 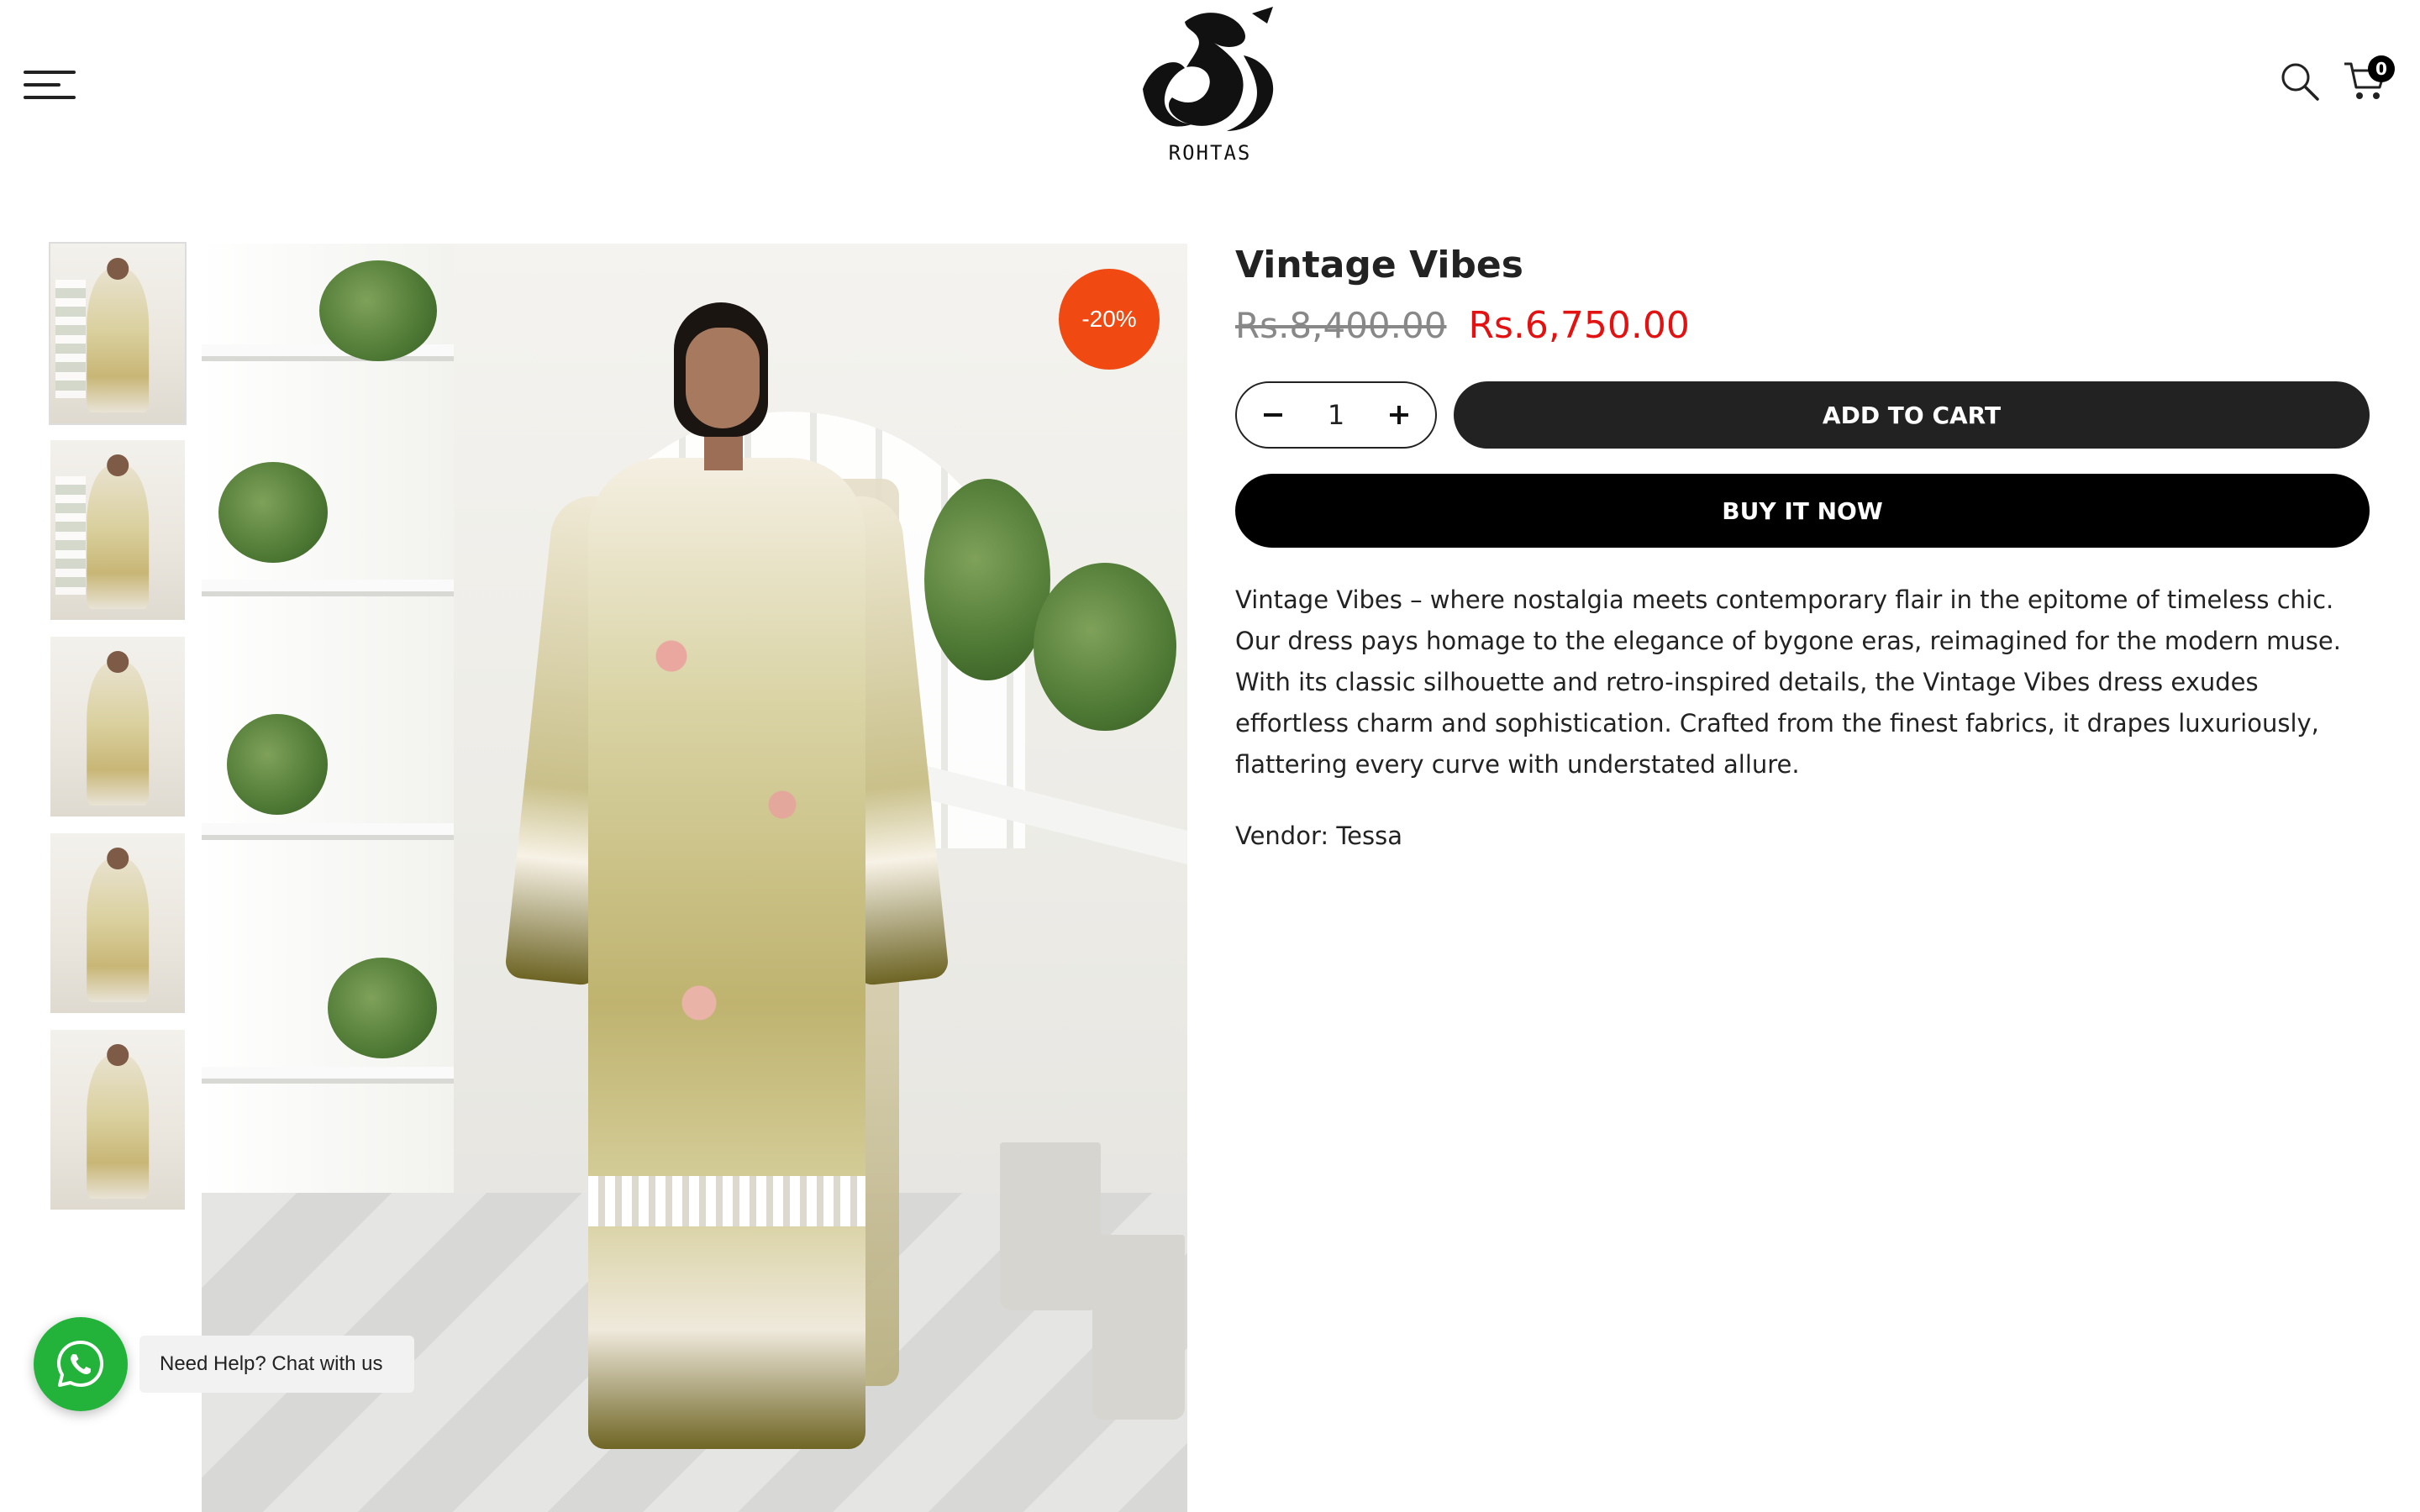 What do you see at coordinates (277, 1364) in the screenshot?
I see `chat-help-label: Need Help? Chat with us` at bounding box center [277, 1364].